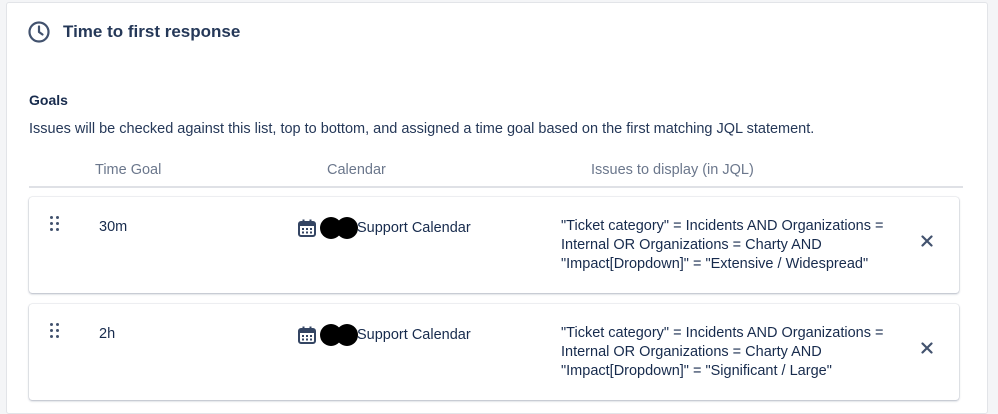 Image resolution: width=998 pixels, height=414 pixels. Describe the element at coordinates (48, 100) in the screenshot. I see `goals-heading: Goals` at that location.